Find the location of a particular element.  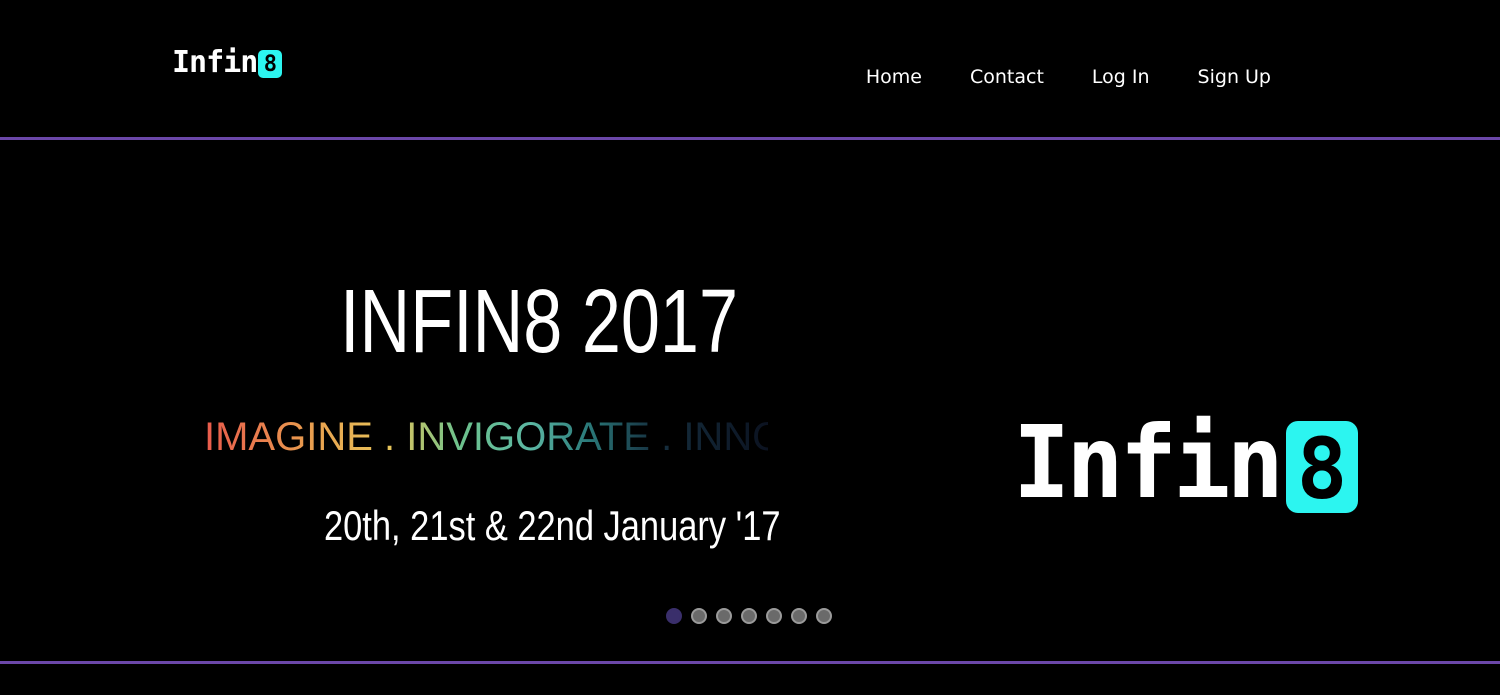

hero-logo-wordmark: Infin is located at coordinates (1148, 462).